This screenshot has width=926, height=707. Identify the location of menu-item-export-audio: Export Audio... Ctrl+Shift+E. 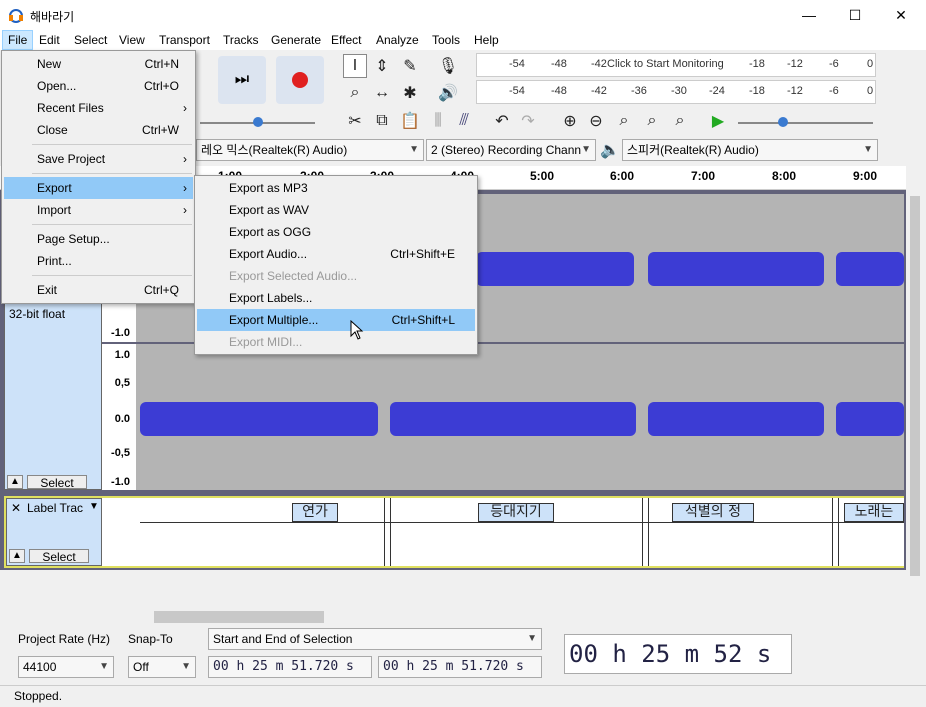
(336, 254).